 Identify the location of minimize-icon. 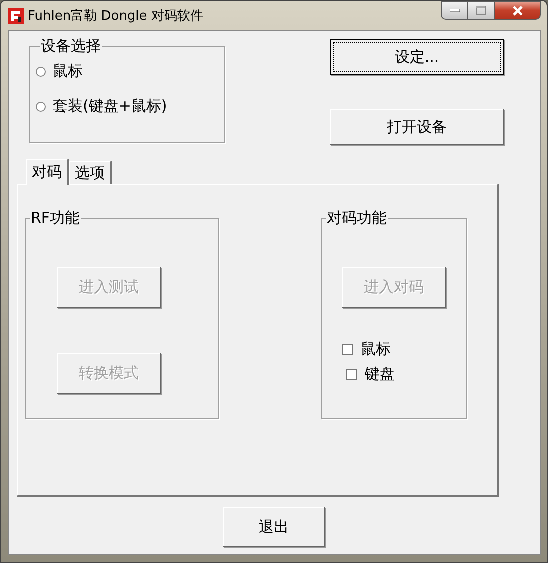
(455, 10).